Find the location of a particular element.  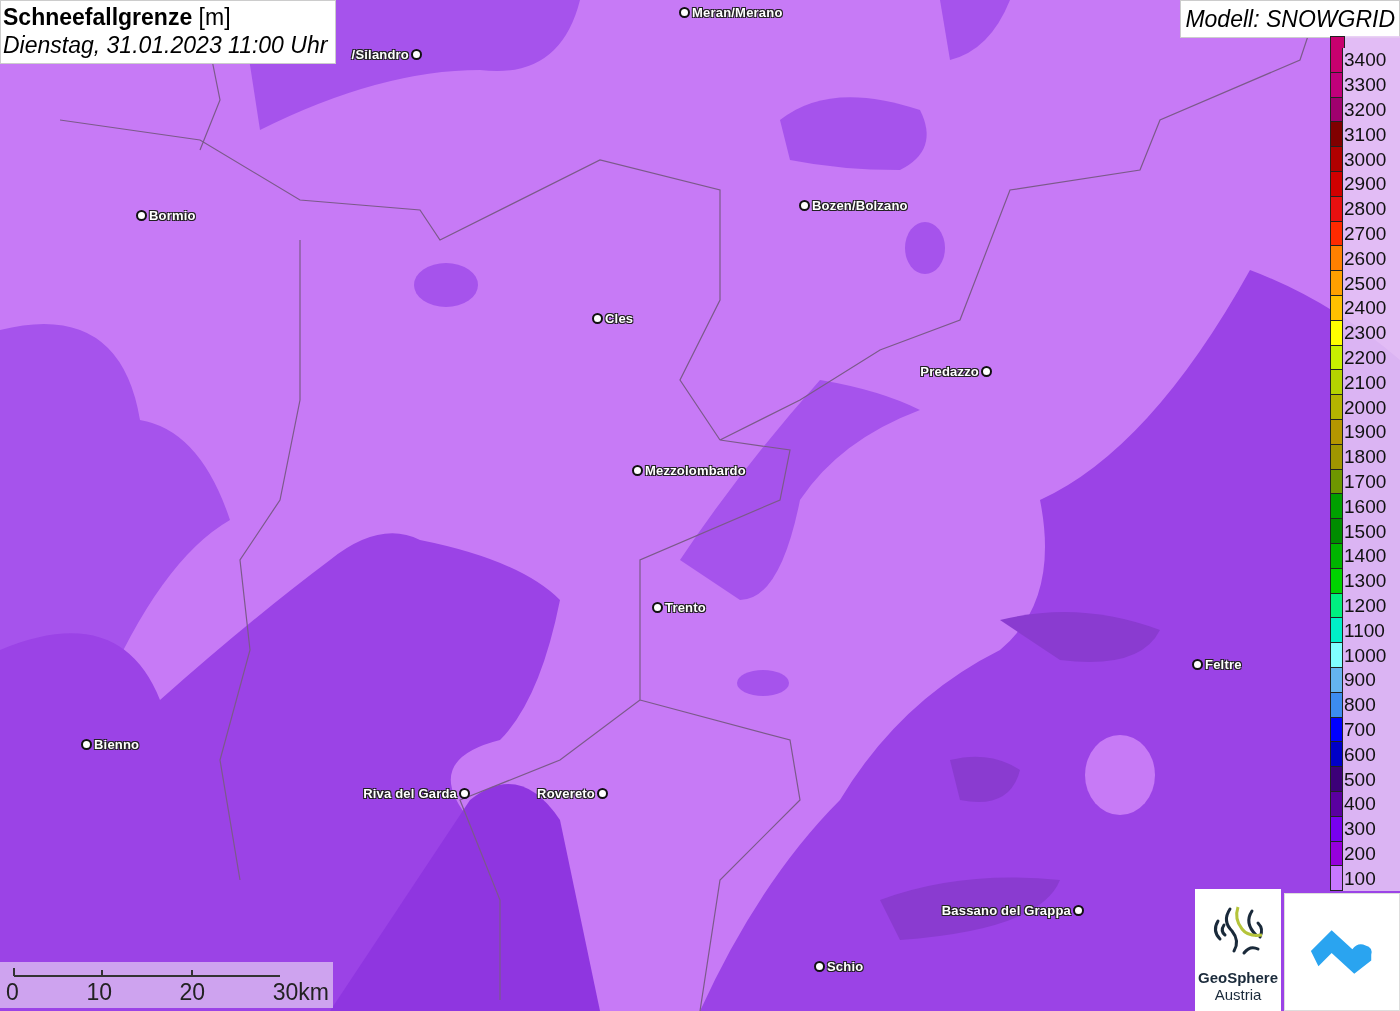

legend-value: 1500 is located at coordinates (1365, 531).